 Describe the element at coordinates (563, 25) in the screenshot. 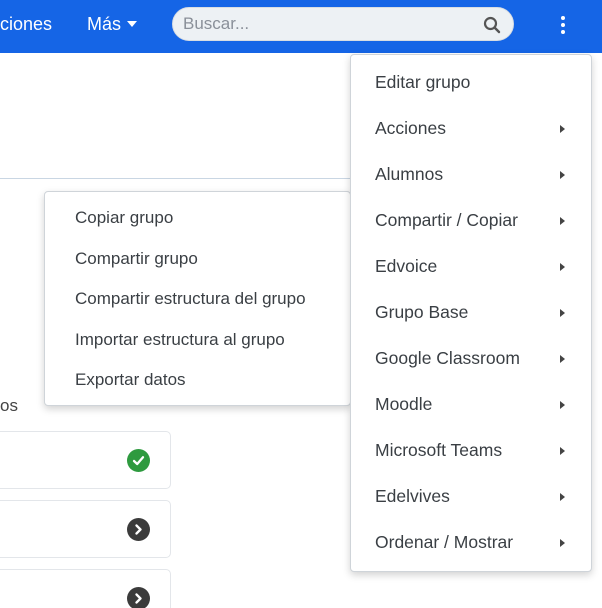

I see `more-options-icon` at that location.